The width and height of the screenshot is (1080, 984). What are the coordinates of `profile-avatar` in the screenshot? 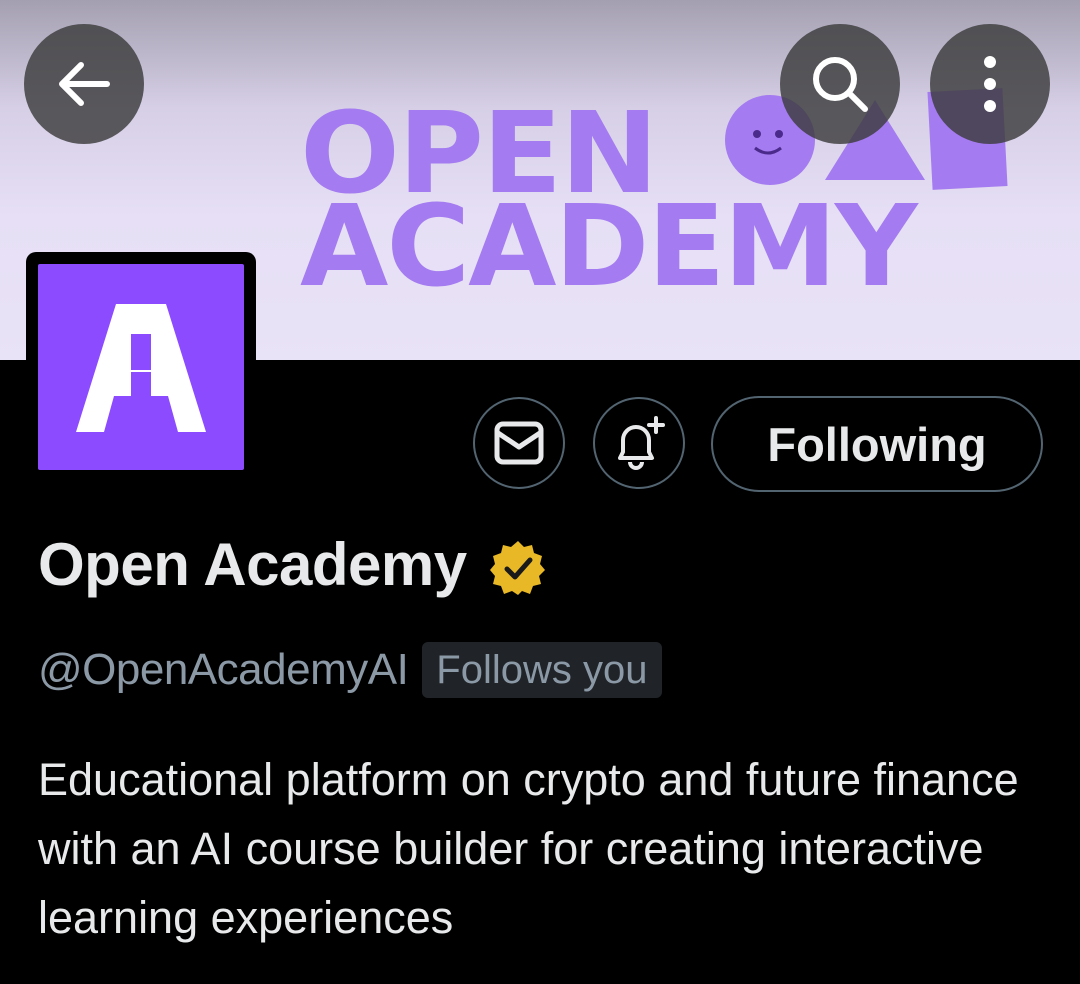 It's located at (141, 367).